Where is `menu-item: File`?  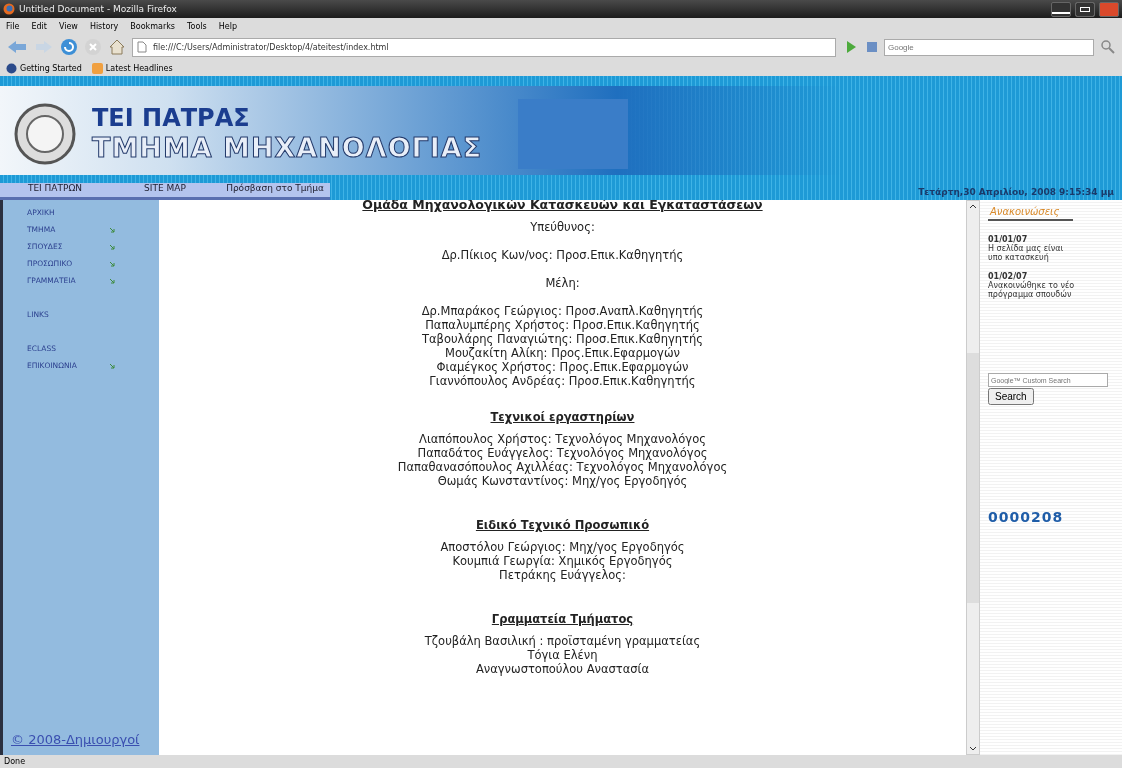 menu-item: File is located at coordinates (13, 26).